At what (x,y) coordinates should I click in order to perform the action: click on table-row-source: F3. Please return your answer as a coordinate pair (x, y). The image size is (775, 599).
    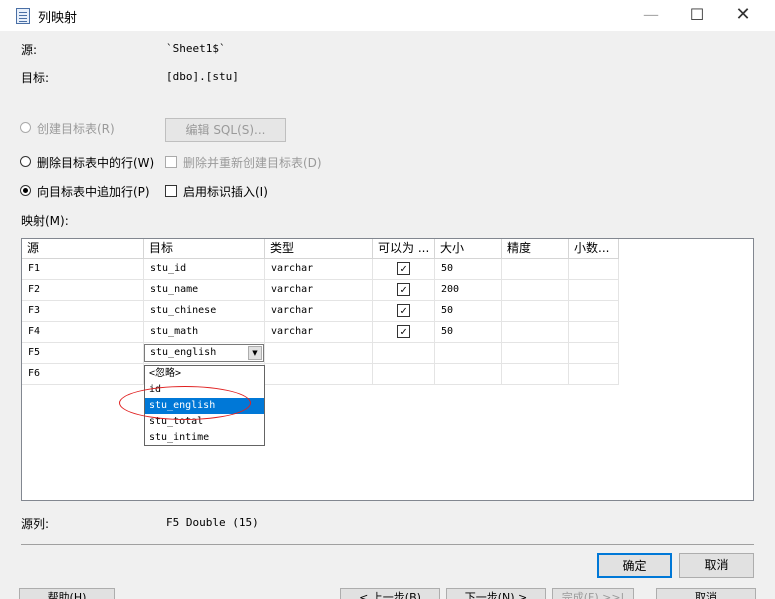
    Looking at the image, I should click on (83, 311).